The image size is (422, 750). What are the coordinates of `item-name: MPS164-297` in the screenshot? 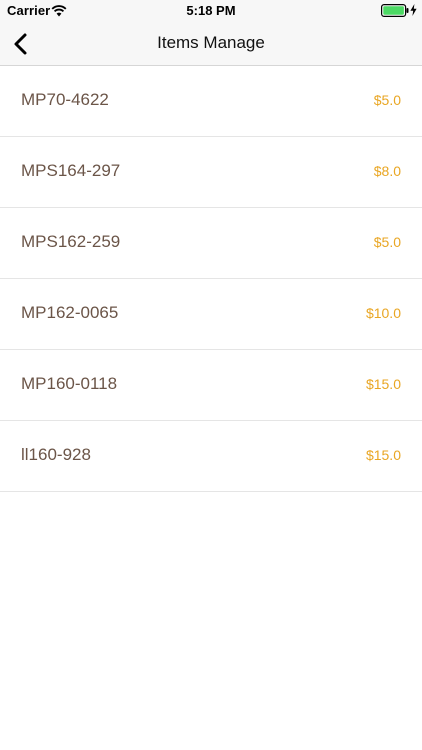 It's located at (71, 170).